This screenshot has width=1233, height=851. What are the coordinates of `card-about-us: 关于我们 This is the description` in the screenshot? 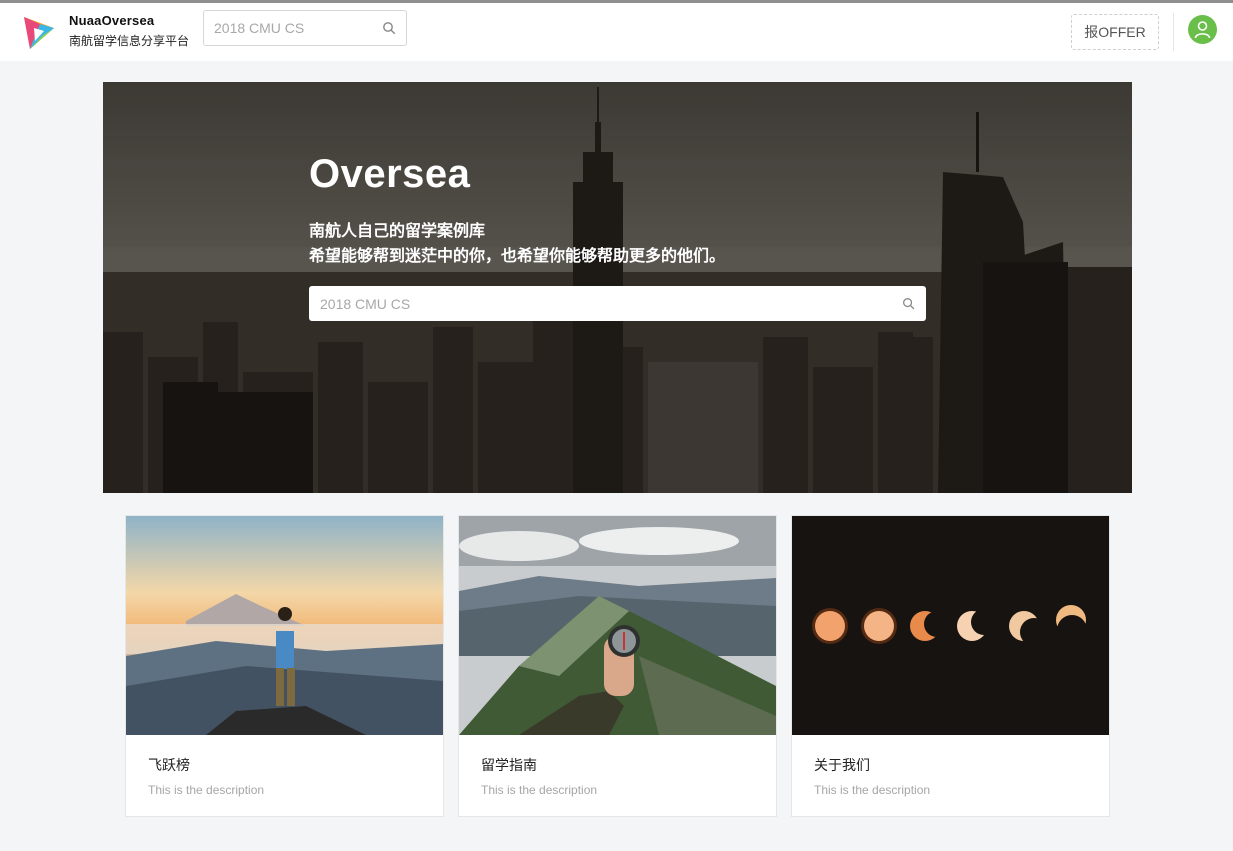 It's located at (950, 666).